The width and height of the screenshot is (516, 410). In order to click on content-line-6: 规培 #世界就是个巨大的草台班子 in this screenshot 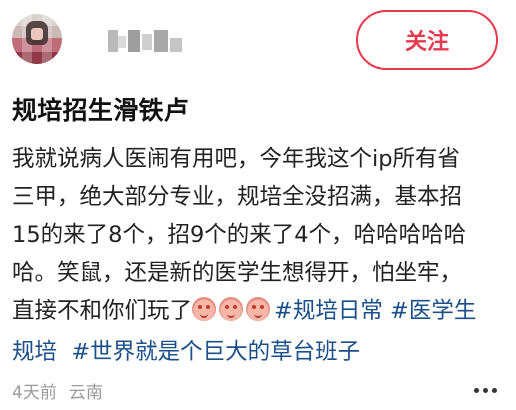, I will do `click(258, 352)`.